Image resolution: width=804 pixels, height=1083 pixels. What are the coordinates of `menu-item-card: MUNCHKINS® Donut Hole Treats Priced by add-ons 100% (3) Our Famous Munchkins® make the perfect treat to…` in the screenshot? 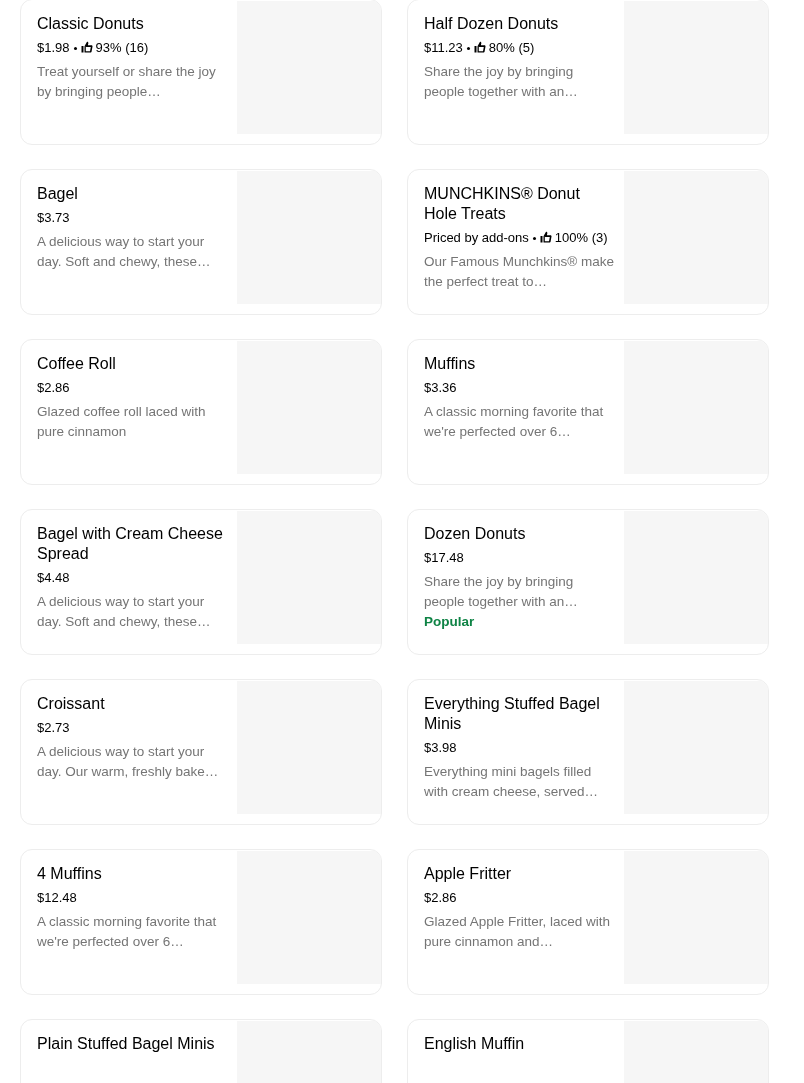 It's located at (588, 242).